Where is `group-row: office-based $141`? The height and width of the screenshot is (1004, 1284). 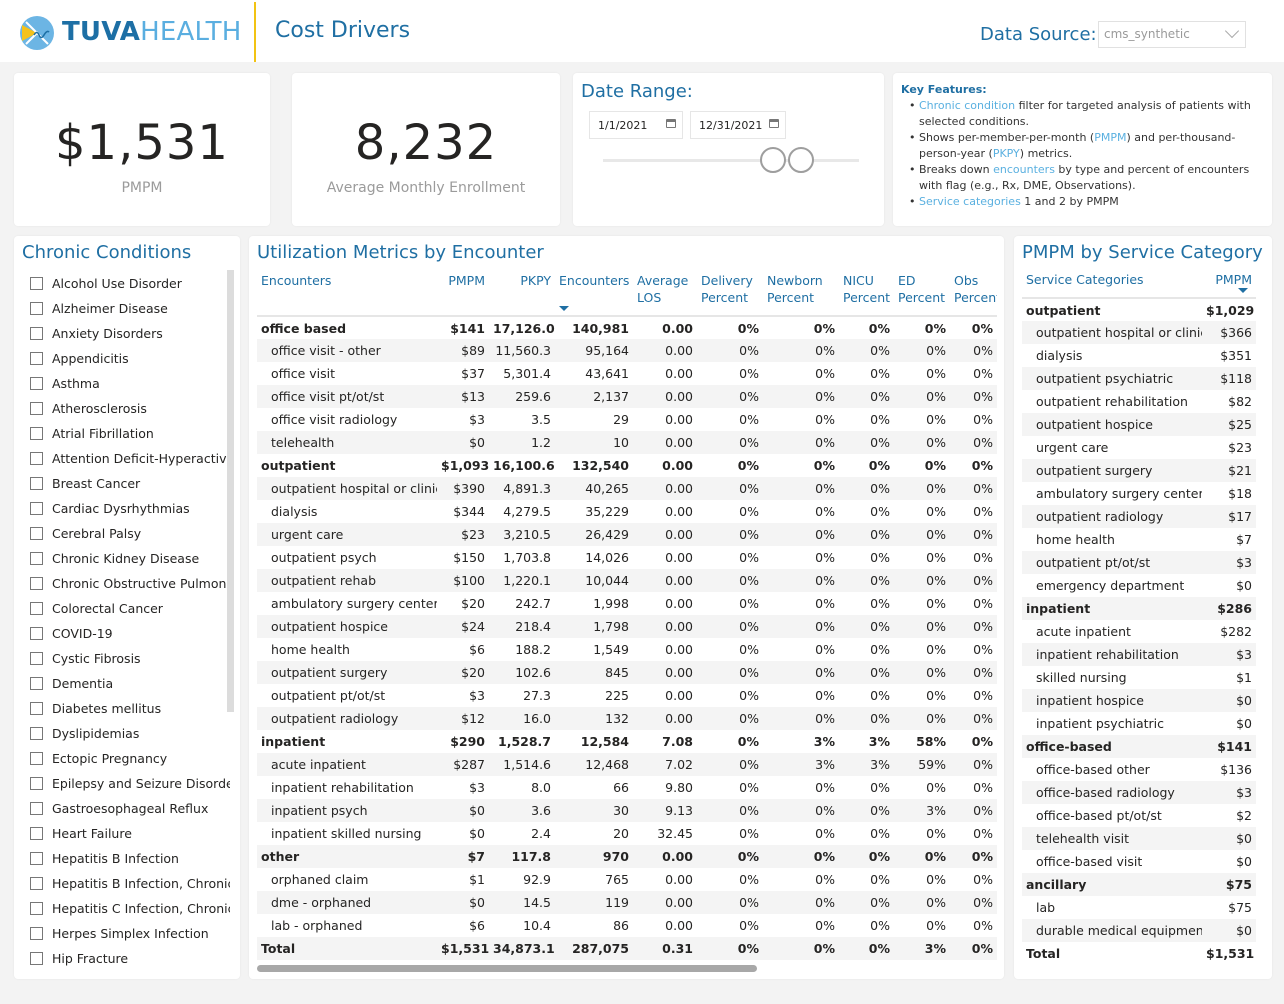
group-row: office-based $141 is located at coordinates (1139, 746).